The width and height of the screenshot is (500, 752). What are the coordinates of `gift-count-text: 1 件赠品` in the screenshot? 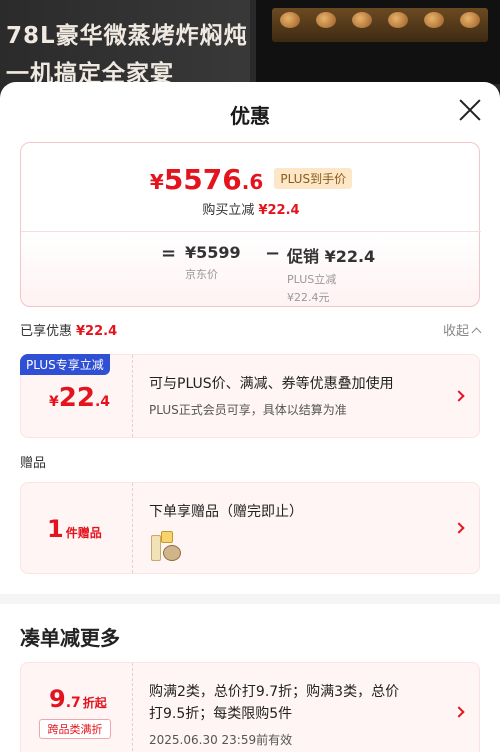 It's located at (74, 529).